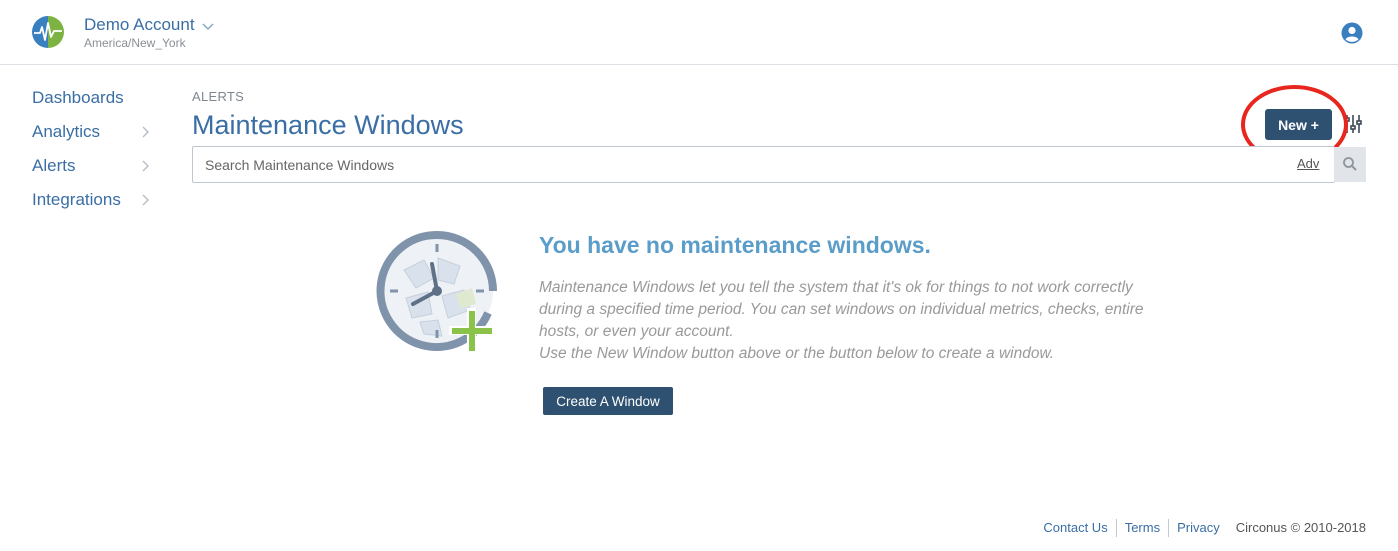  What do you see at coordinates (1300, 527) in the screenshot?
I see `copyright-text: Circonus © 2010-2018` at bounding box center [1300, 527].